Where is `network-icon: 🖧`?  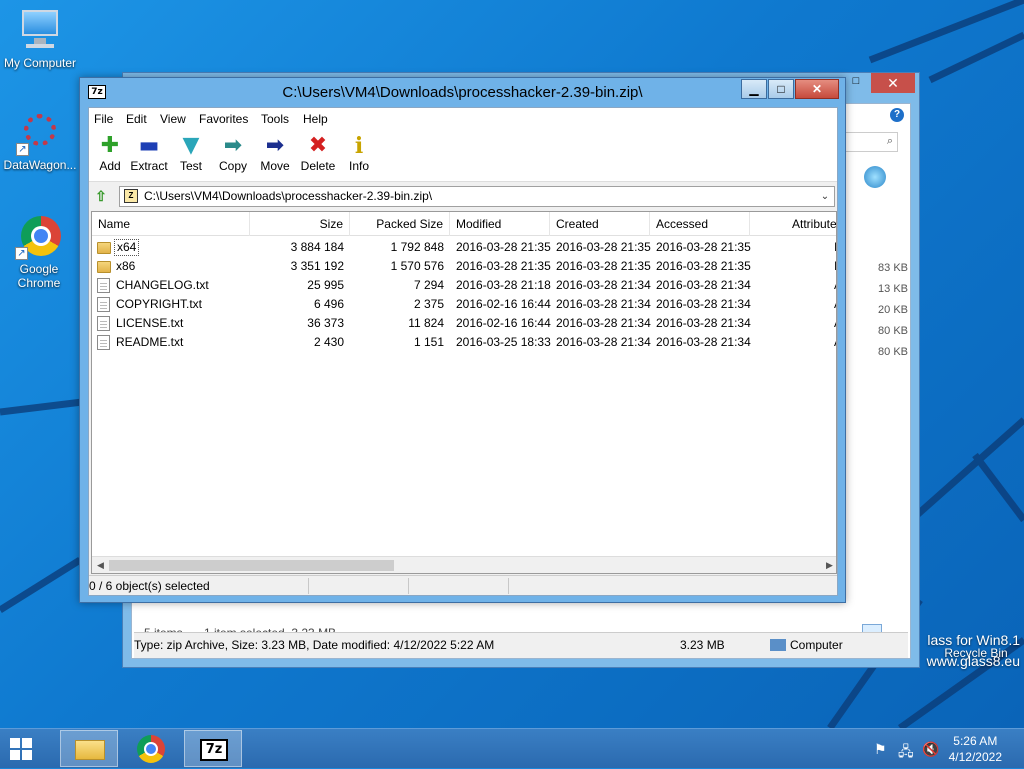 network-icon: 🖧 is located at coordinates (906, 753).